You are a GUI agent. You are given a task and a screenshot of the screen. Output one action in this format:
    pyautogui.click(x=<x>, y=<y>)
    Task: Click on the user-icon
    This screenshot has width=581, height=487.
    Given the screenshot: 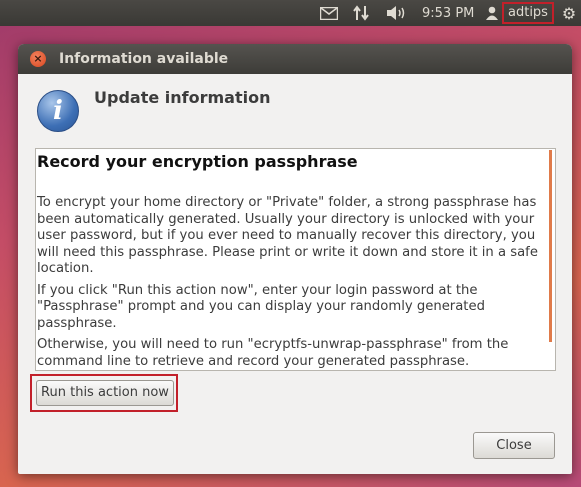 What is the action you would take?
    pyautogui.click(x=492, y=13)
    